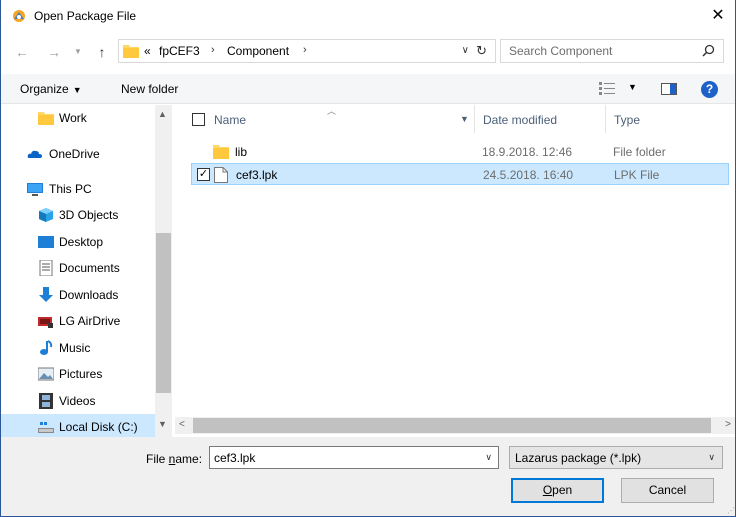  I want to click on nav-item-label: Music, so click(75, 348).